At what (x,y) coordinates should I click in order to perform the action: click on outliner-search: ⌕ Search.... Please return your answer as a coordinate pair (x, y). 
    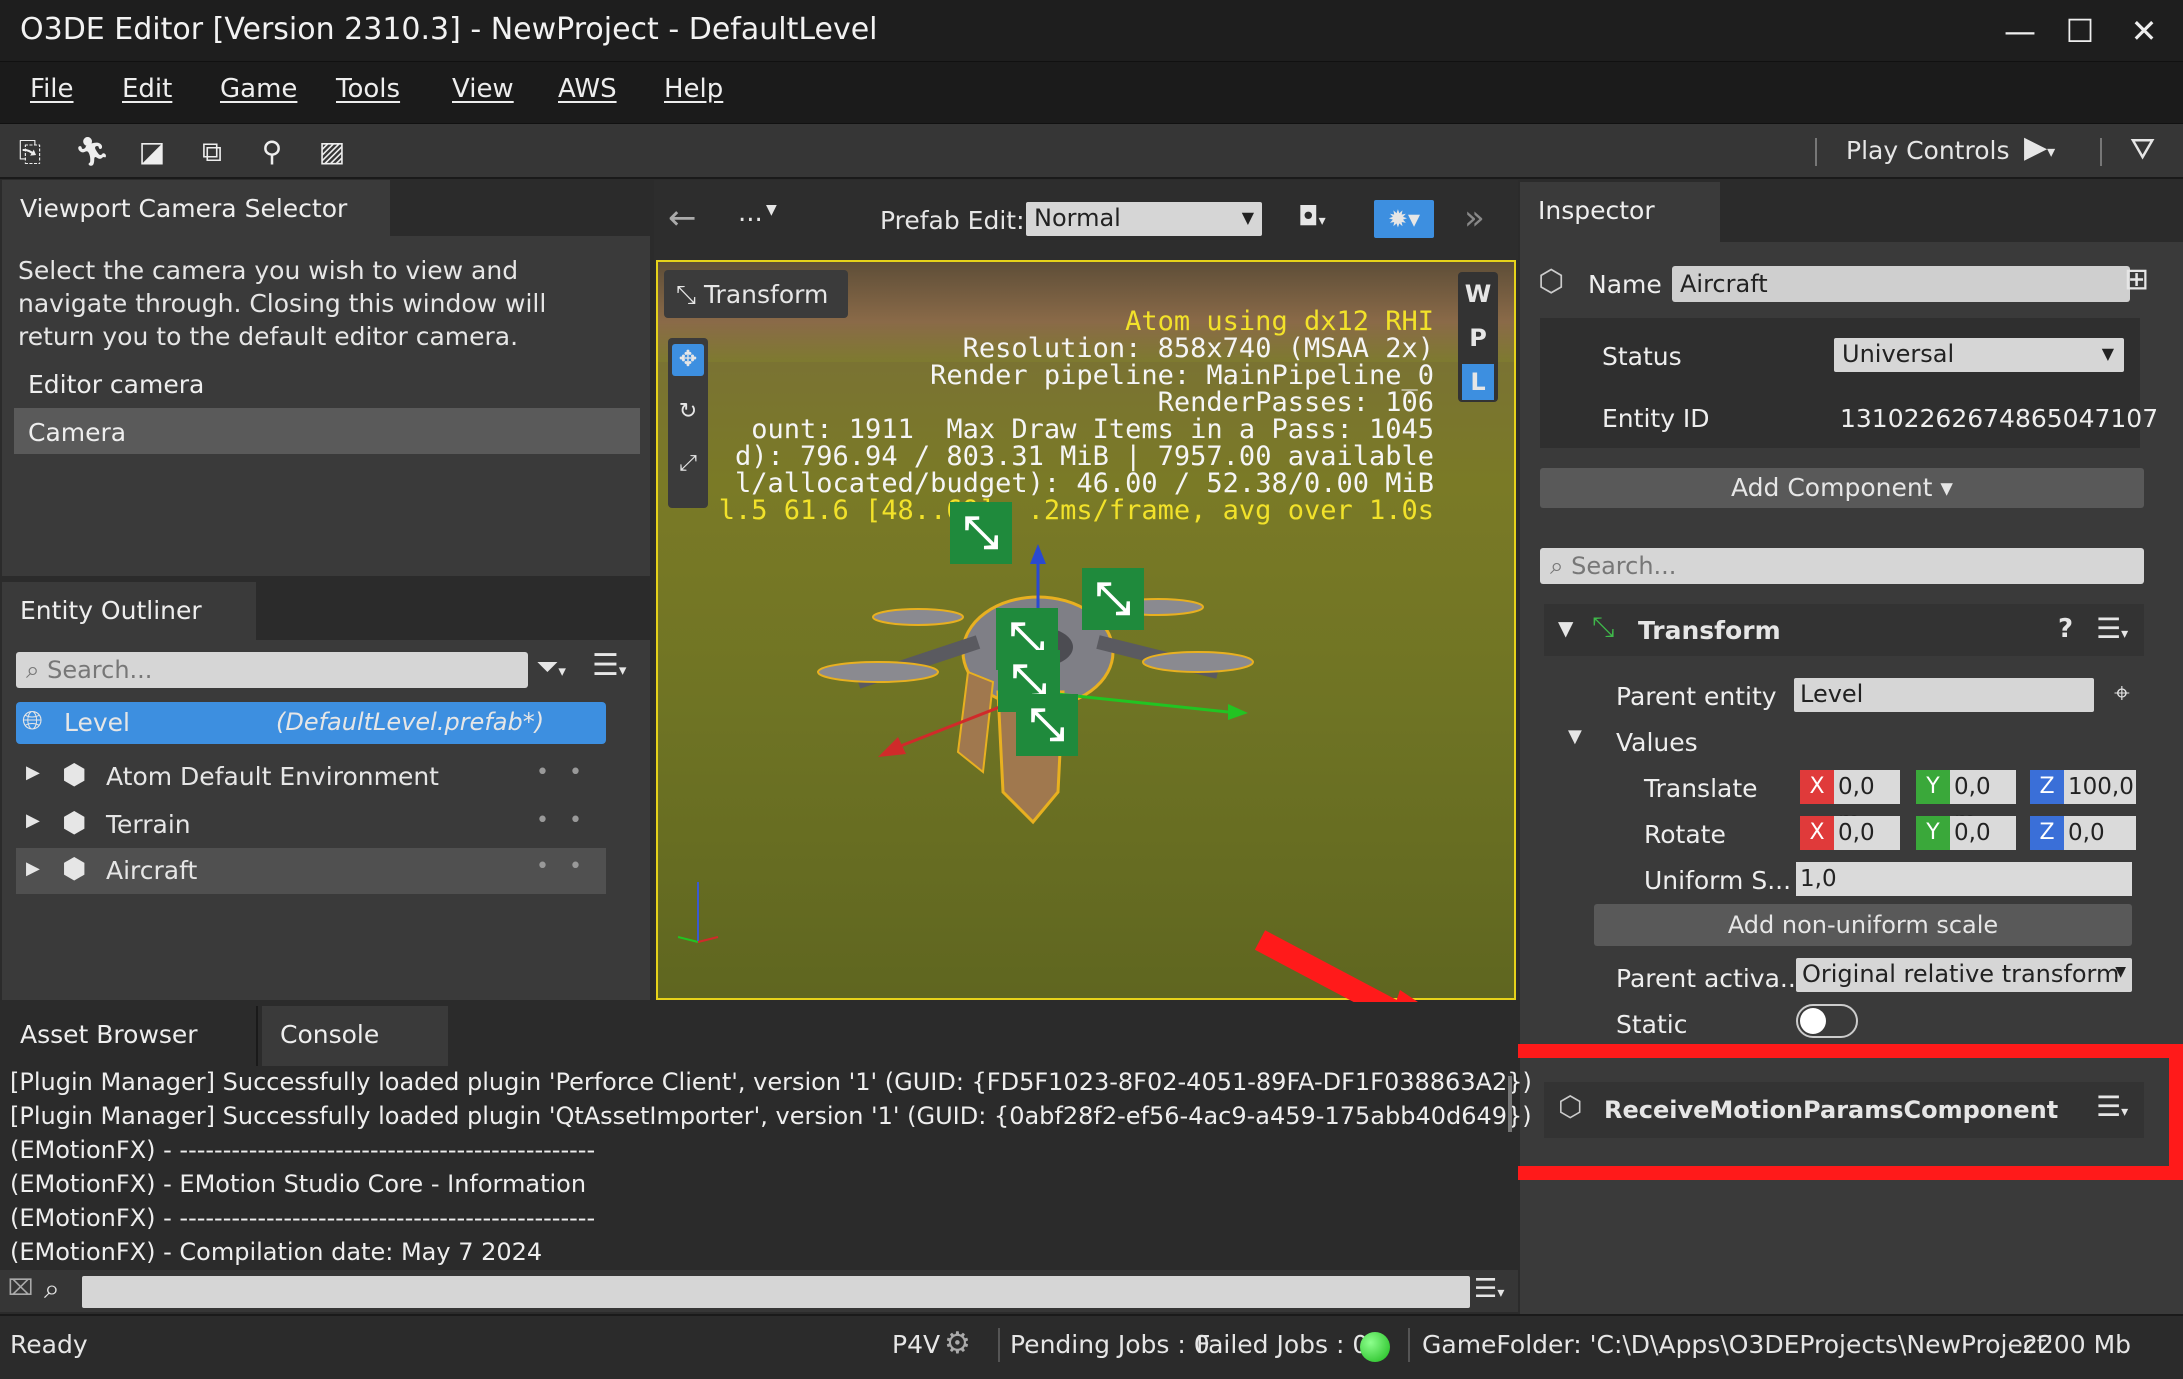
    Looking at the image, I should click on (272, 670).